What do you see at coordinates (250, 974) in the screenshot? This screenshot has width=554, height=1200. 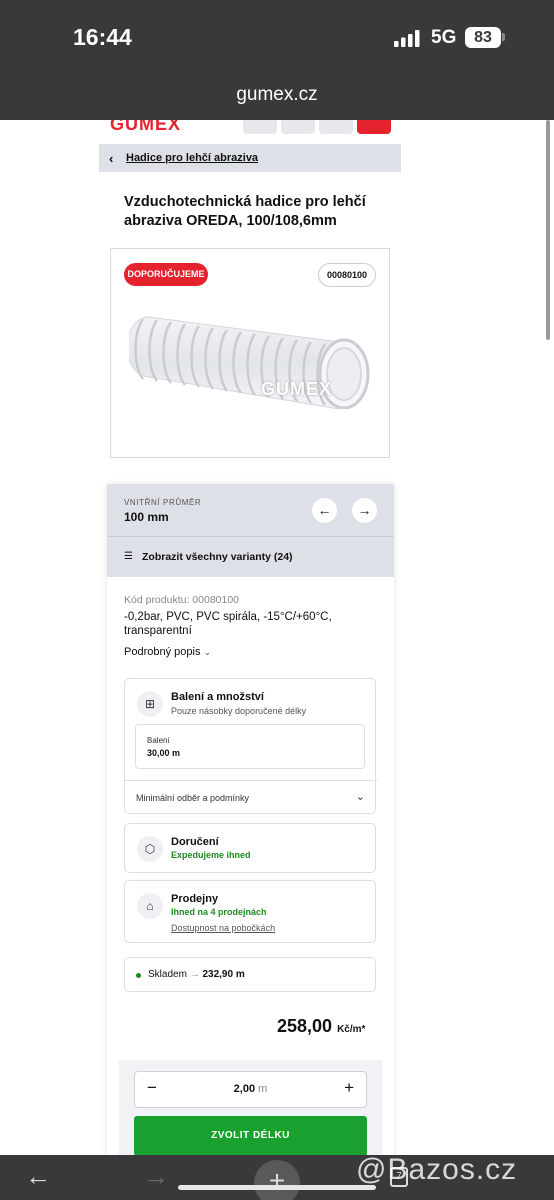 I see `stock-indicator: Skladem → 232,90 m` at bounding box center [250, 974].